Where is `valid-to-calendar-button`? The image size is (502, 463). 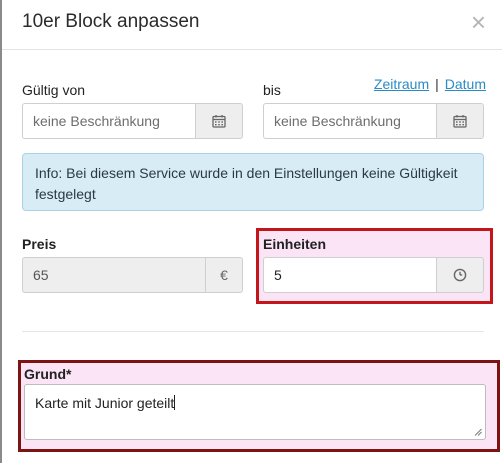 valid-to-calendar-button is located at coordinates (460, 121).